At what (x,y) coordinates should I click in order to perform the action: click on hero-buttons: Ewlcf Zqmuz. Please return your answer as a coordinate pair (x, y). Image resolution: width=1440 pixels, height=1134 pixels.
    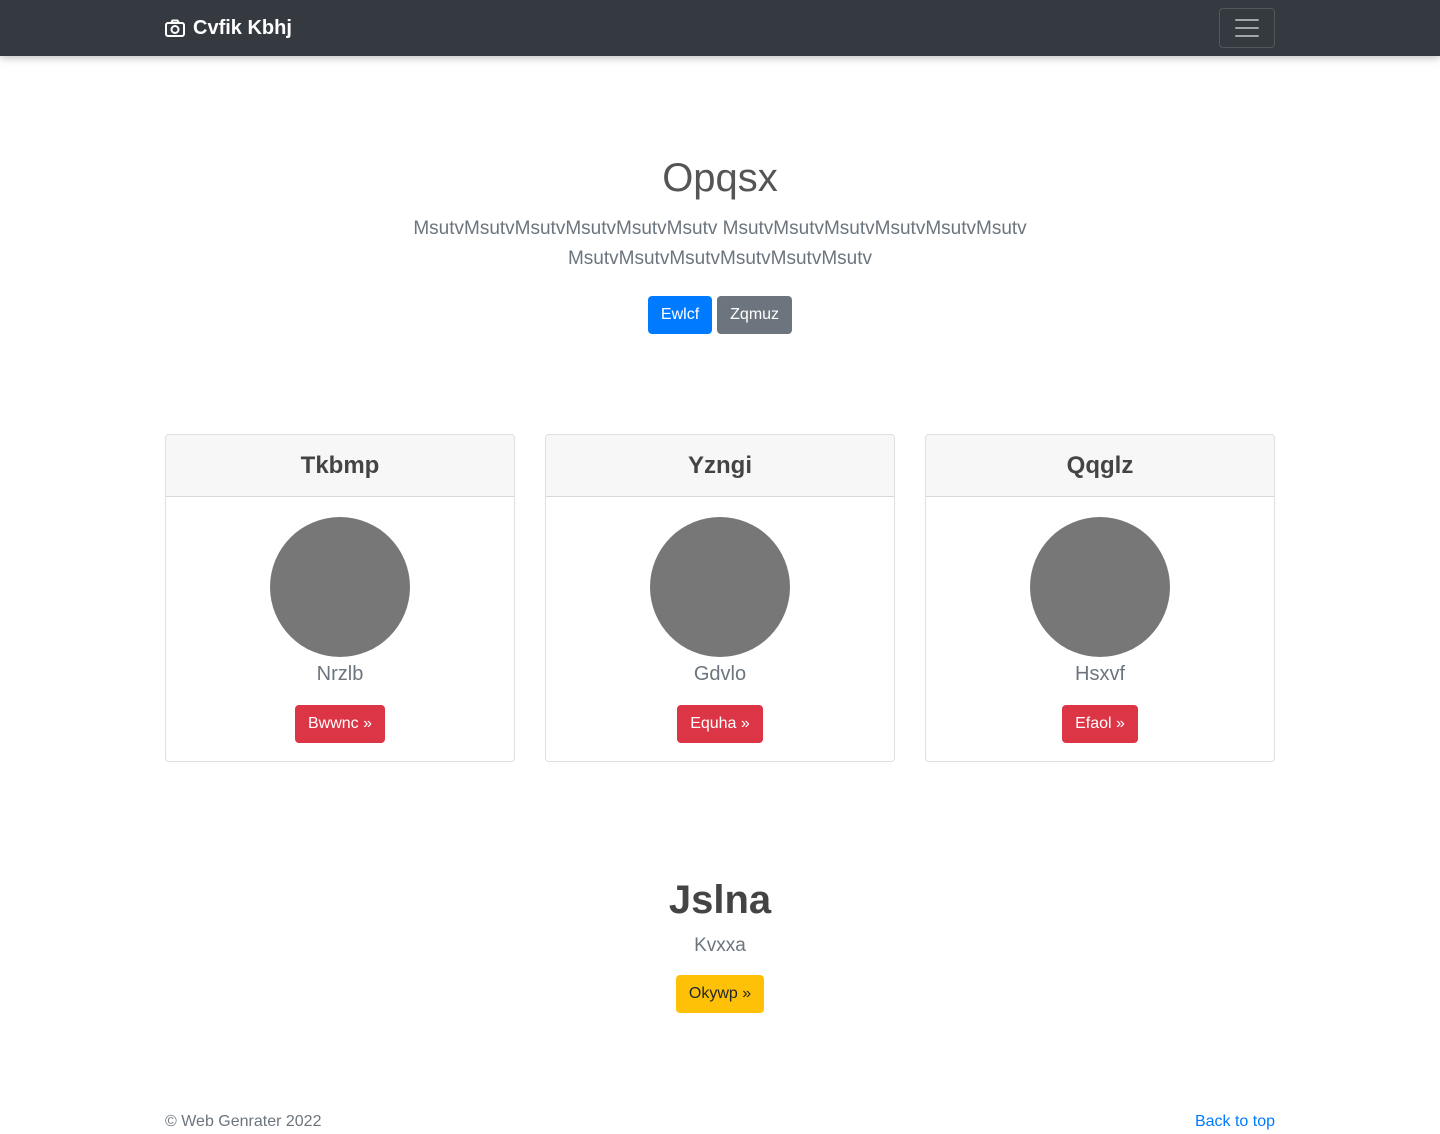
    Looking at the image, I should click on (720, 315).